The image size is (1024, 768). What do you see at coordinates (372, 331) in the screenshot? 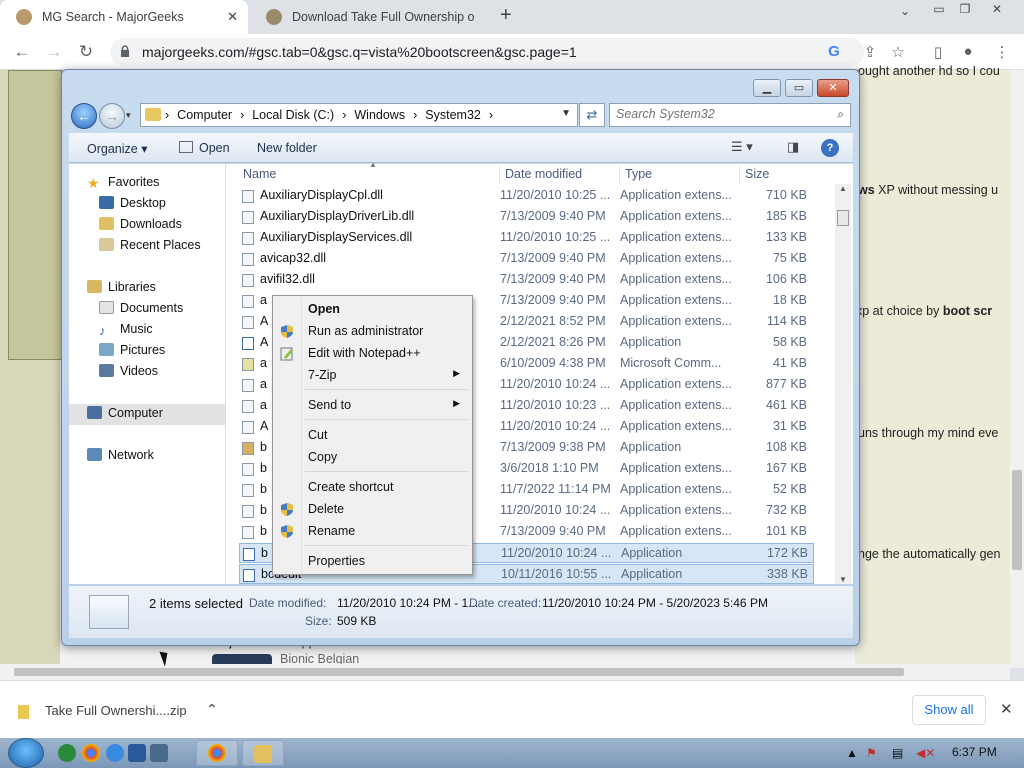
I see `menu-item-run-as-administrator: Run as administrator` at bounding box center [372, 331].